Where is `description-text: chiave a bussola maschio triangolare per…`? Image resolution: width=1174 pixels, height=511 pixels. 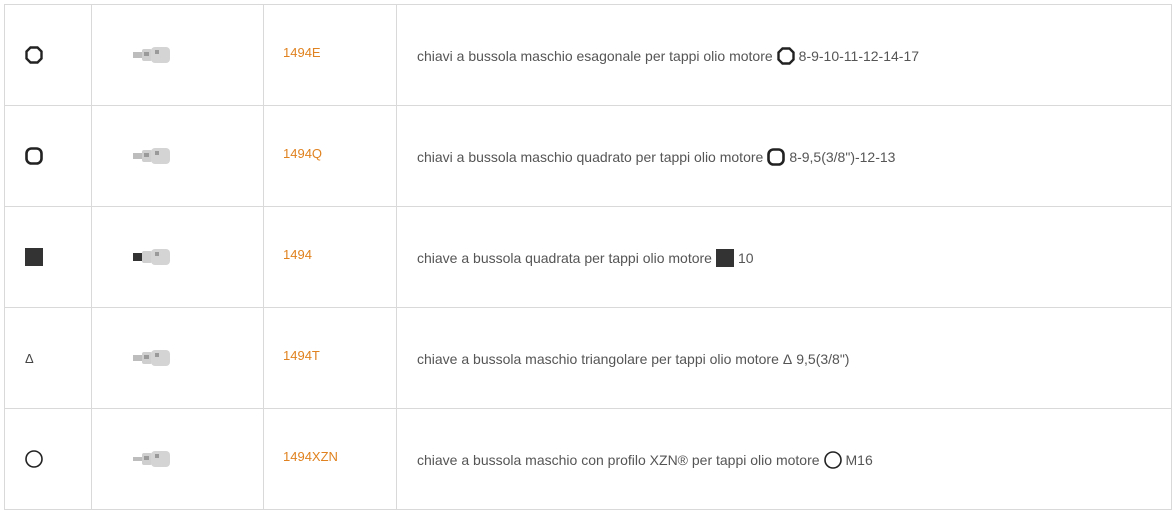
description-text: chiave a bussola maschio triangolare per… is located at coordinates (598, 359).